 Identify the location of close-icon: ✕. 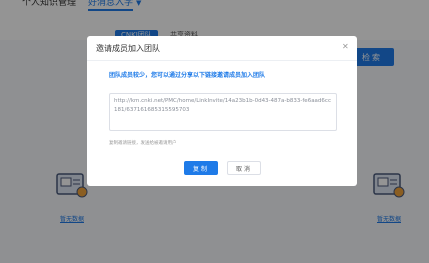
(345, 46).